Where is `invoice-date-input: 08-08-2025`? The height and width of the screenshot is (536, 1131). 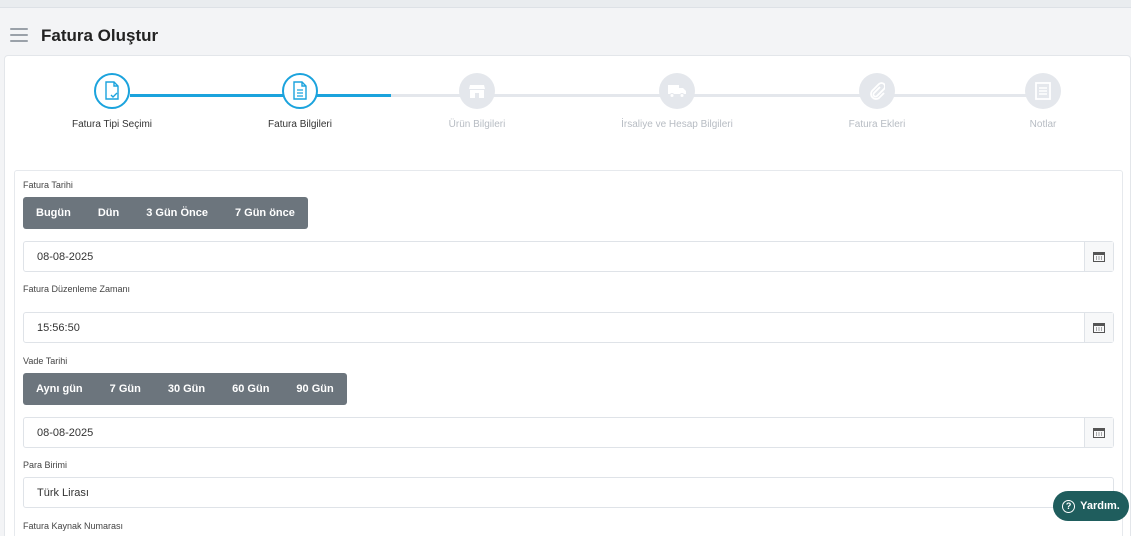 invoice-date-input: 08-08-2025 is located at coordinates (568, 256).